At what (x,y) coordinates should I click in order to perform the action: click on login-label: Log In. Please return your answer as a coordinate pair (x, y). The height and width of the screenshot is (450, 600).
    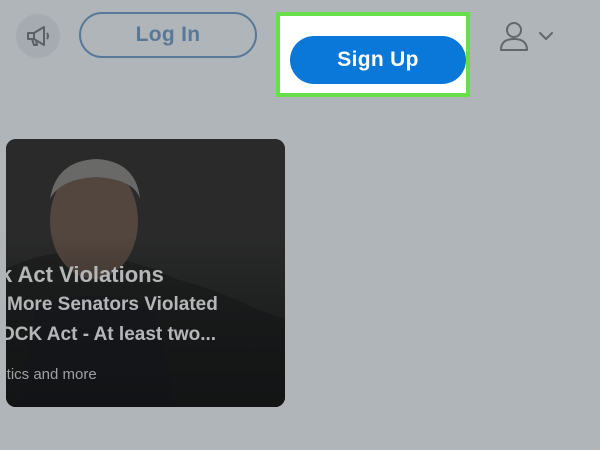
    Looking at the image, I should click on (168, 34).